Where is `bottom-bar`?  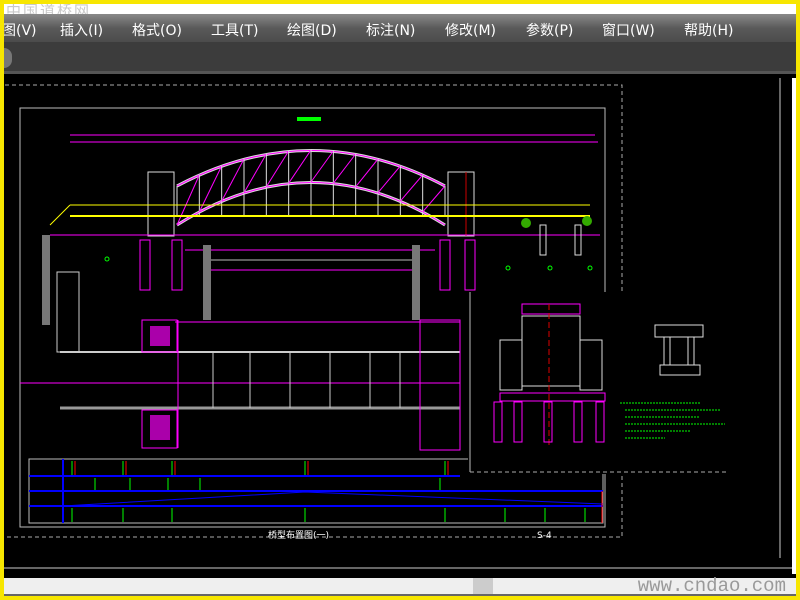
bottom-bar is located at coordinates (400, 595).